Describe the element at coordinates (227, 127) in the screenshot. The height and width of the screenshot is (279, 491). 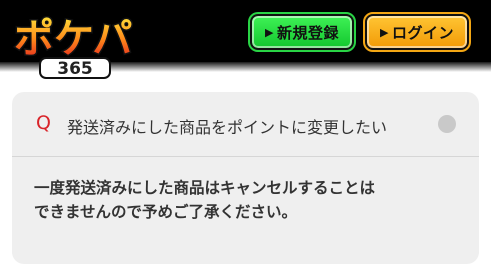
I see `faq-question-text: 発送済みにした商品をポイントに変更したい` at that location.